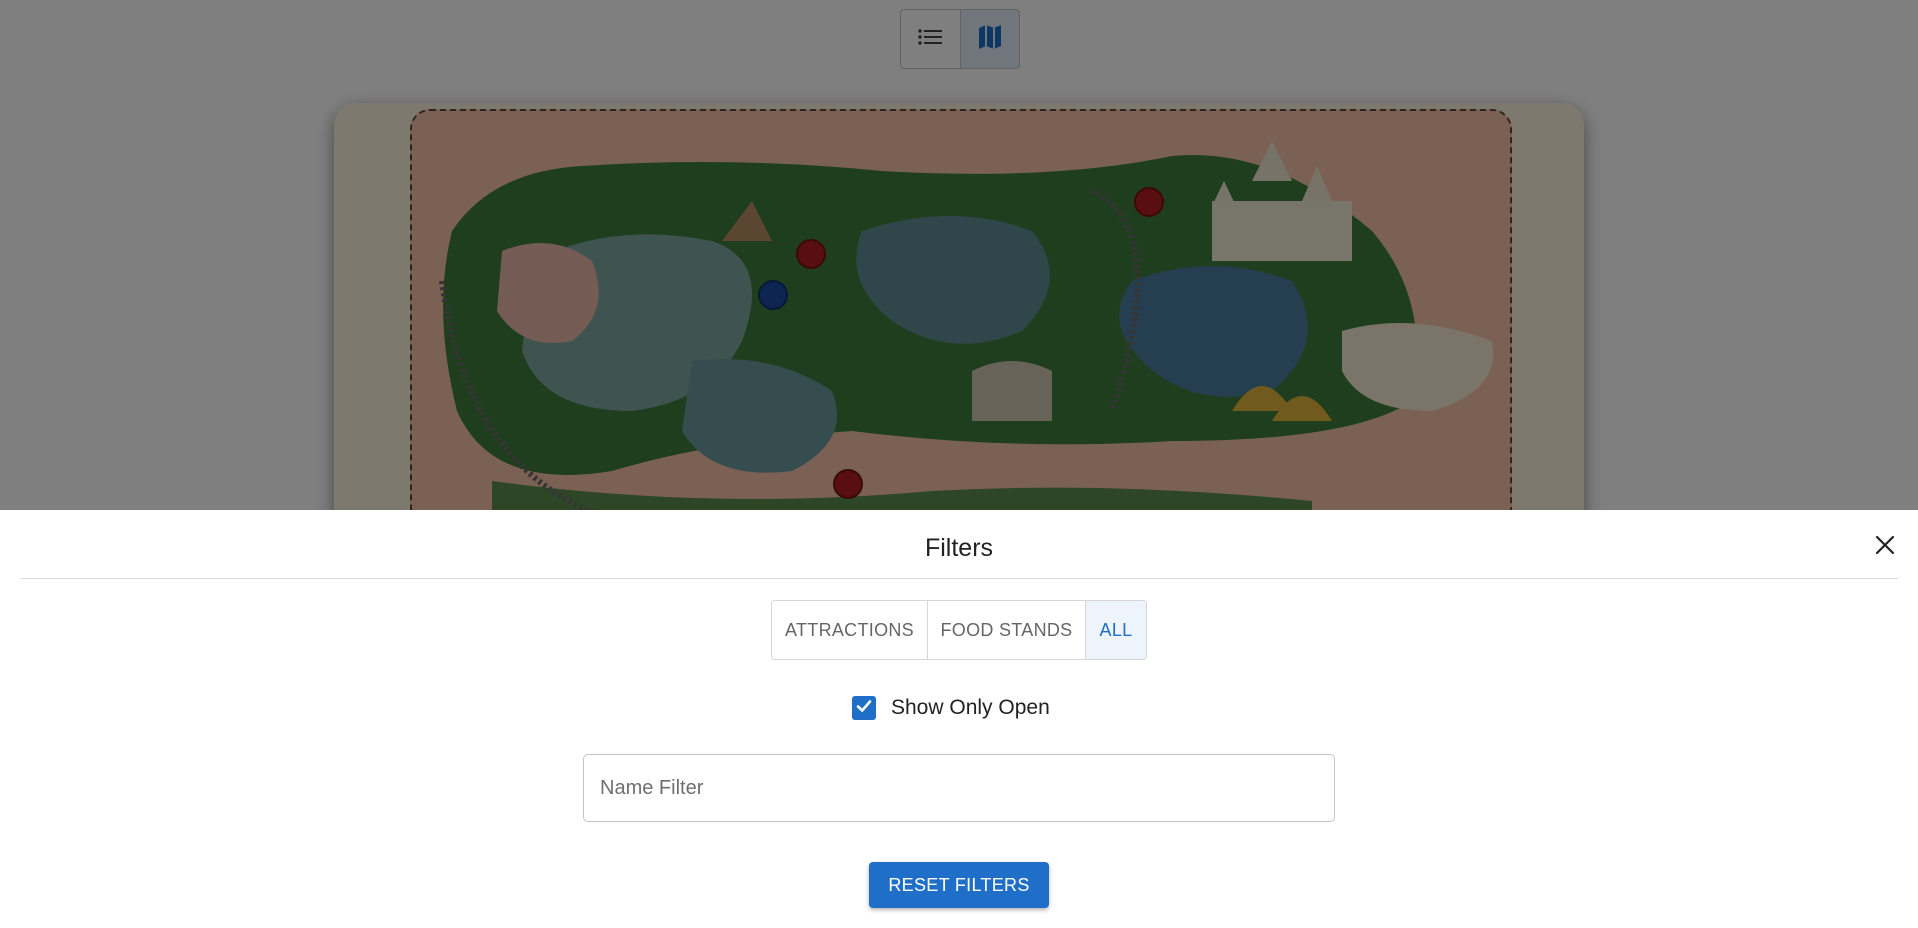 This screenshot has height=928, width=1918. I want to click on food-stands-filter-button: FOOD STANDS, so click(1006, 630).